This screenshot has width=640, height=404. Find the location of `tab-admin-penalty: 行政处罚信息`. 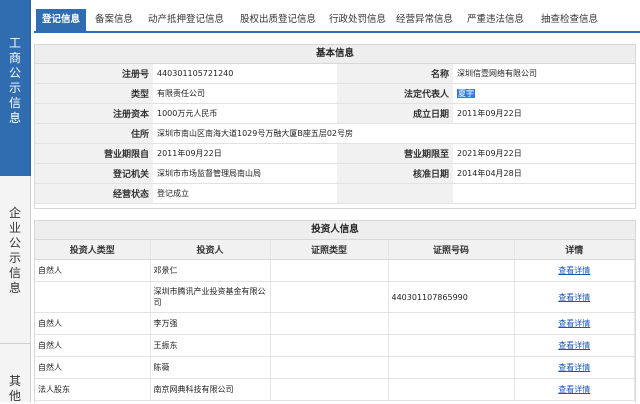

tab-admin-penalty: 行政处罚信息 is located at coordinates (357, 20).